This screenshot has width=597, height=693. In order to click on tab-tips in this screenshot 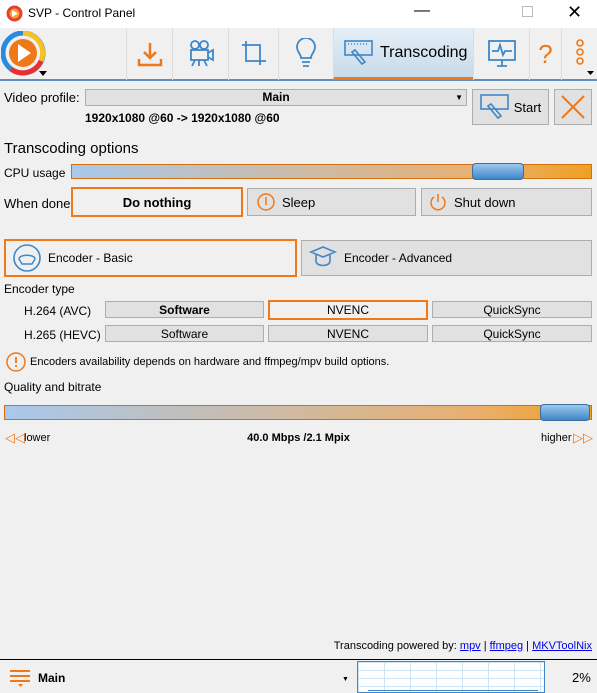, I will do `click(305, 54)`.